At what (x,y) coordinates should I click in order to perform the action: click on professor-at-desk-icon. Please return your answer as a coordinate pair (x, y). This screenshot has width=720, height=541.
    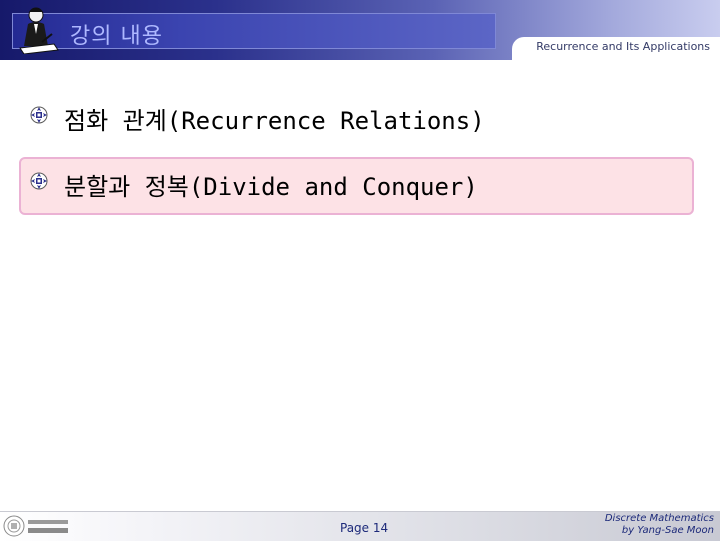
    Looking at the image, I should click on (39, 30).